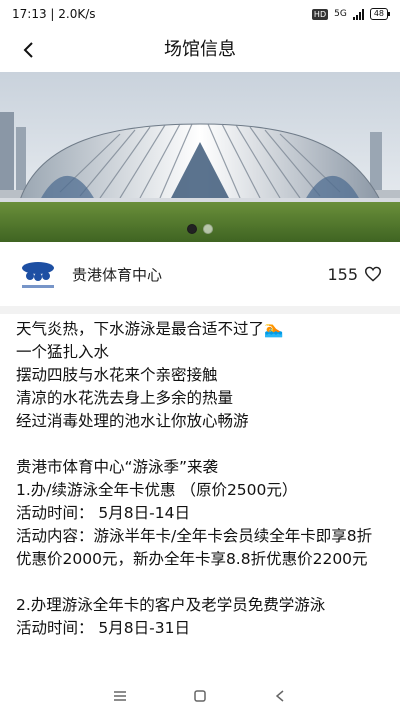  I want to click on system-back-button, so click(280, 696).